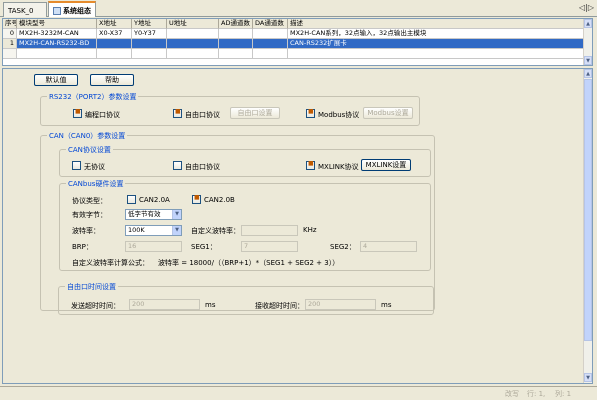 The width and height of the screenshot is (597, 400). Describe the element at coordinates (236, 24) in the screenshot. I see `col-header-ad: AD通道数` at that location.